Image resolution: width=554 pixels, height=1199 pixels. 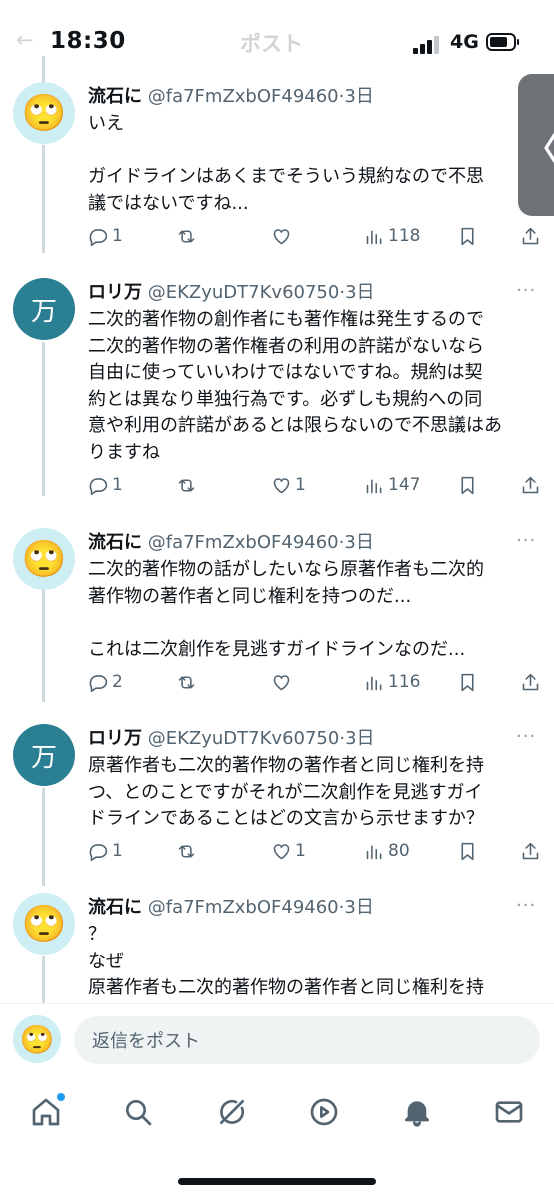 I want to click on action-bar: 2 116, so click(x=277, y=682).